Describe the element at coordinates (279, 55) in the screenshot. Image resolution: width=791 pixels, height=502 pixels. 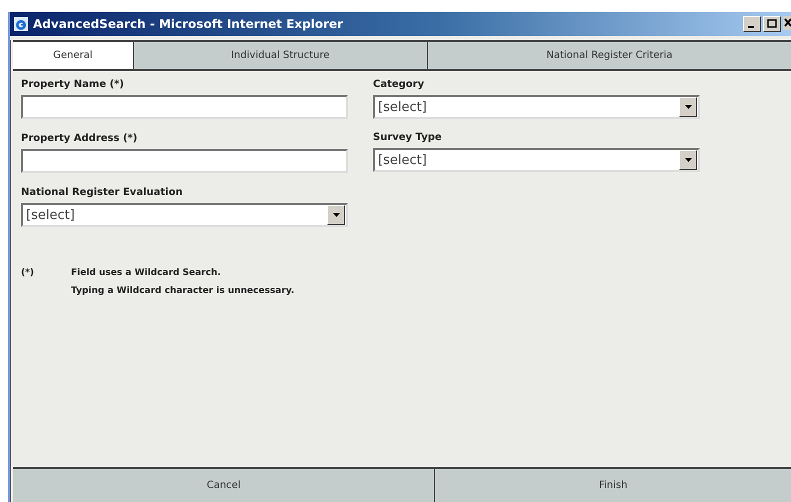
I see `tab: Individual Structure` at that location.